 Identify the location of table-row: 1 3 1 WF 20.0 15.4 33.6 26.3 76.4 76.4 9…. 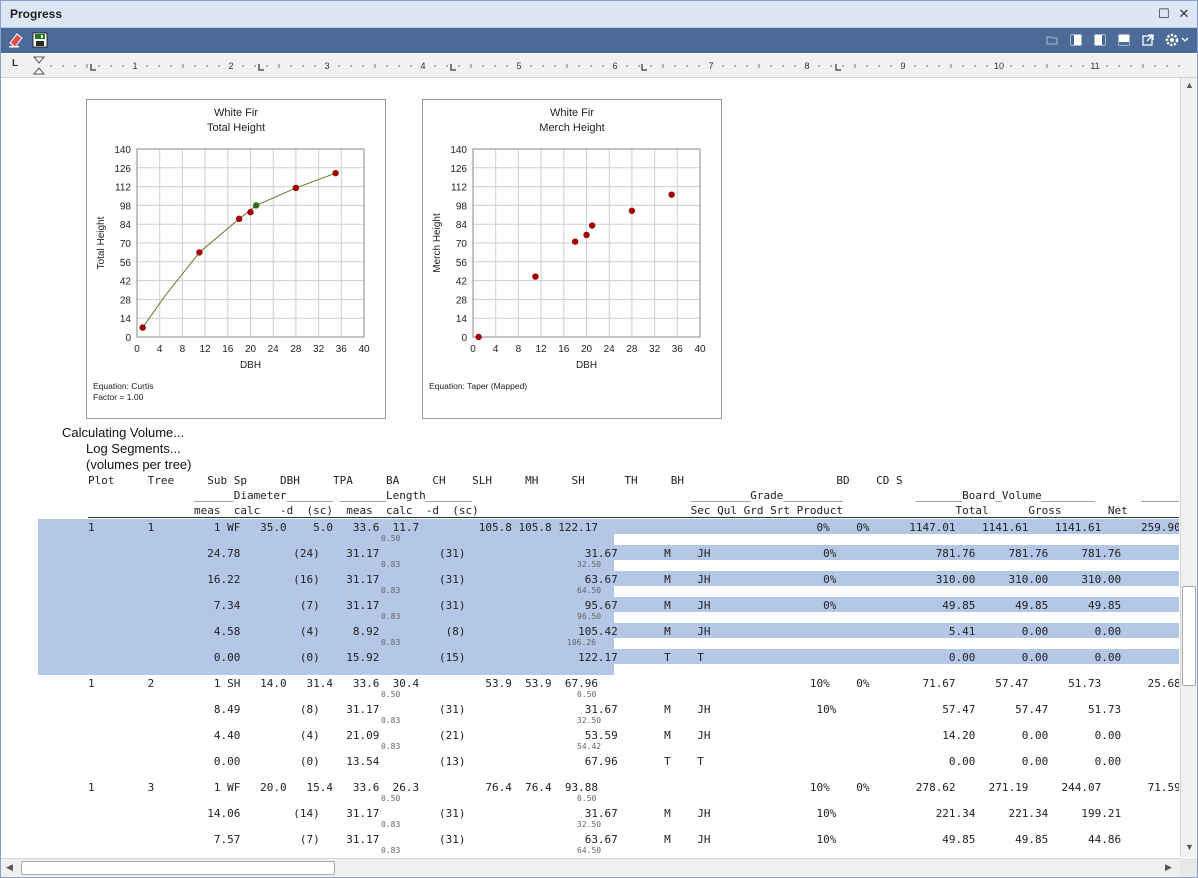
(633, 787).